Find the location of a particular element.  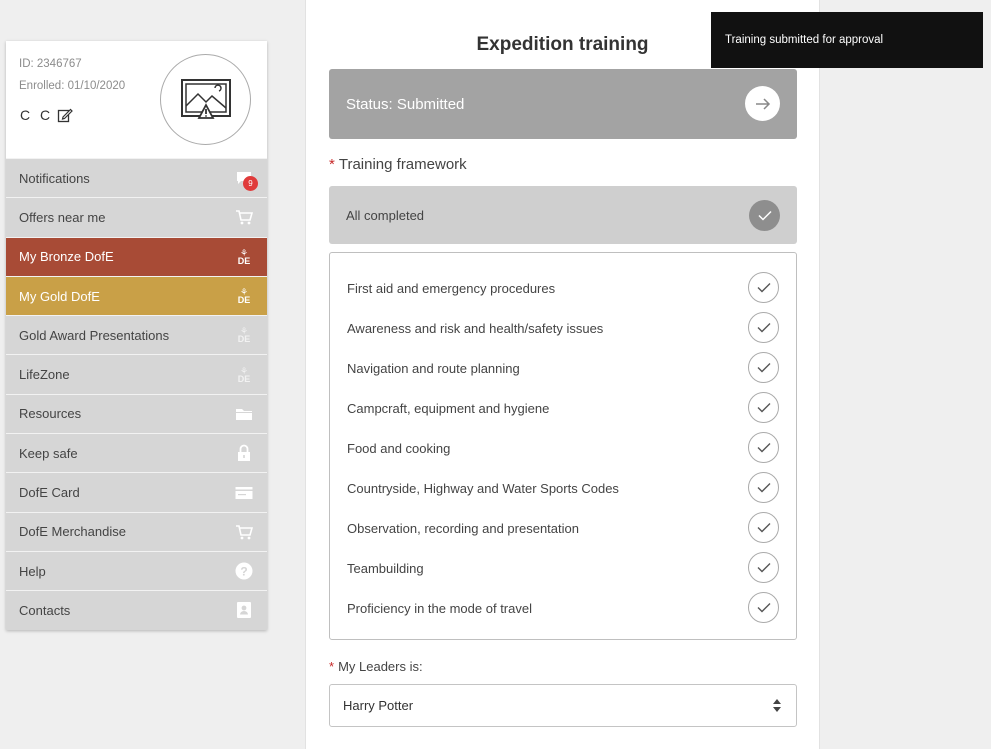

framework-item-label: Food and cooking is located at coordinates (399, 448).